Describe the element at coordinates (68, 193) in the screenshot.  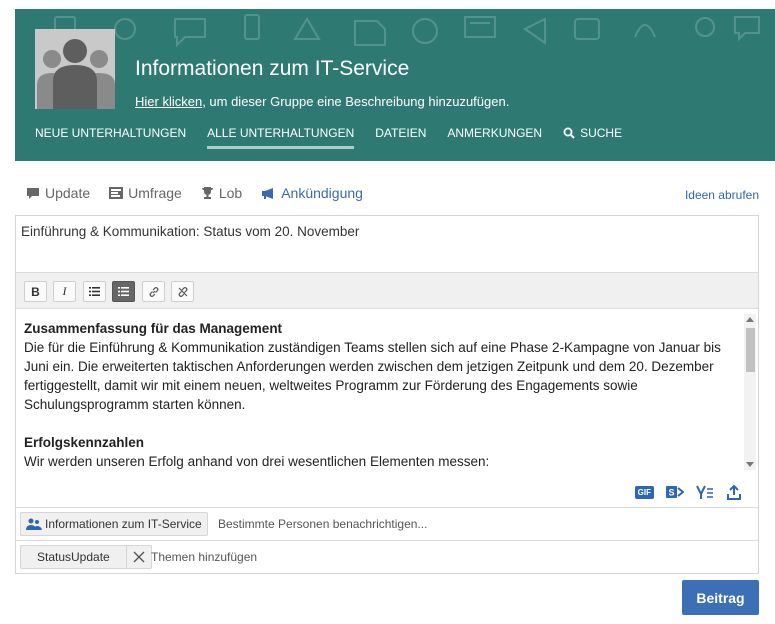
I see `tab-label: Update` at that location.